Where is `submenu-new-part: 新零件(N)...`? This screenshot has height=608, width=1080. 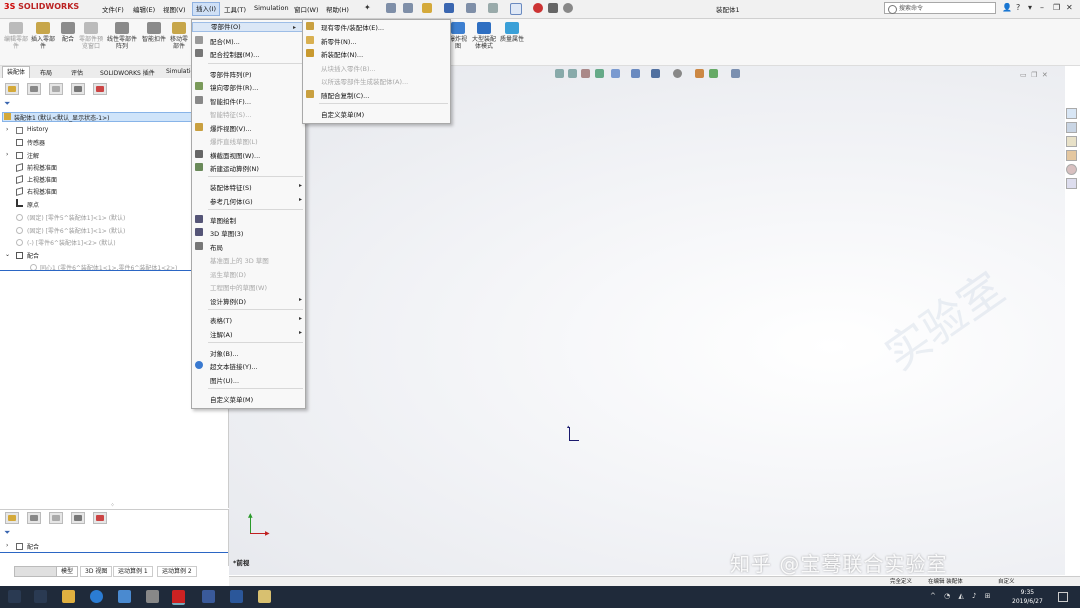 submenu-new-part: 新零件(N)... is located at coordinates (339, 41).